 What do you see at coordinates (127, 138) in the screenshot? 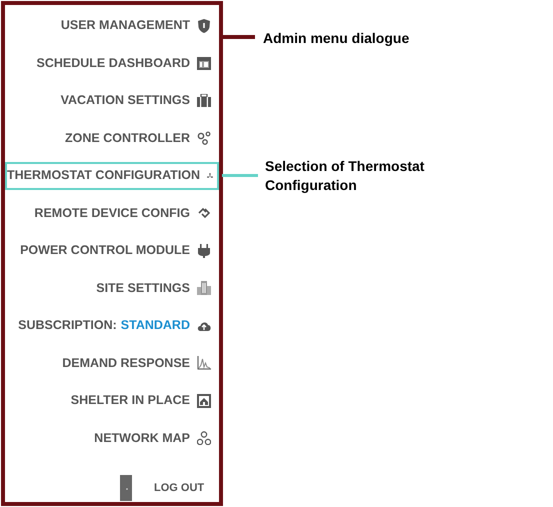
I see `menu-item-label: ZONE CONTROLLER` at bounding box center [127, 138].